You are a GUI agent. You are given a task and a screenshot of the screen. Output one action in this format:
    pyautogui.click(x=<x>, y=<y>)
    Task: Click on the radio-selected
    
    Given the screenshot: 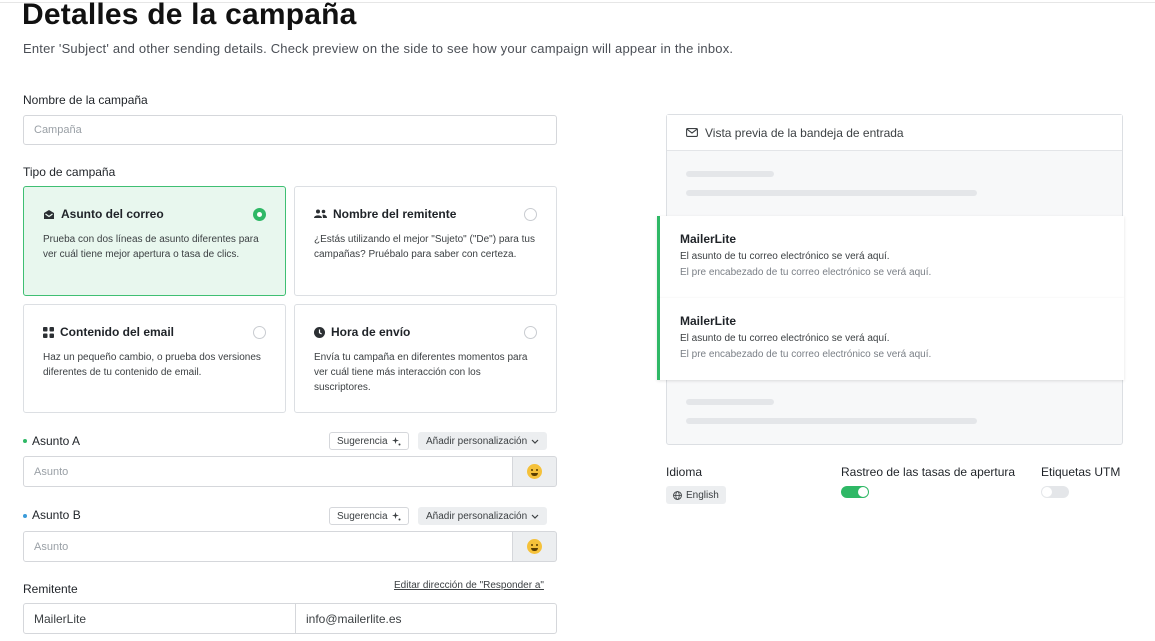 What is the action you would take?
    pyautogui.click(x=259, y=214)
    